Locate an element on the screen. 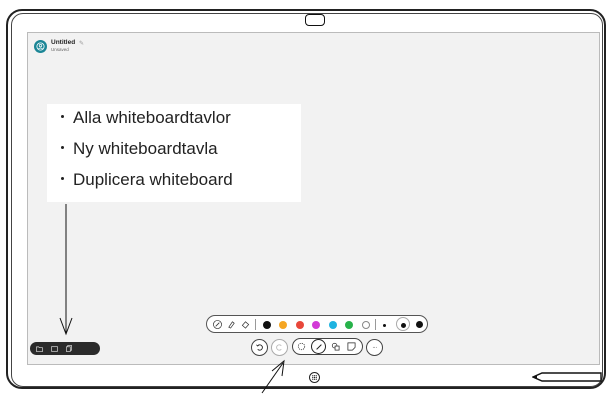  more-icon: ··· is located at coordinates (374, 347).